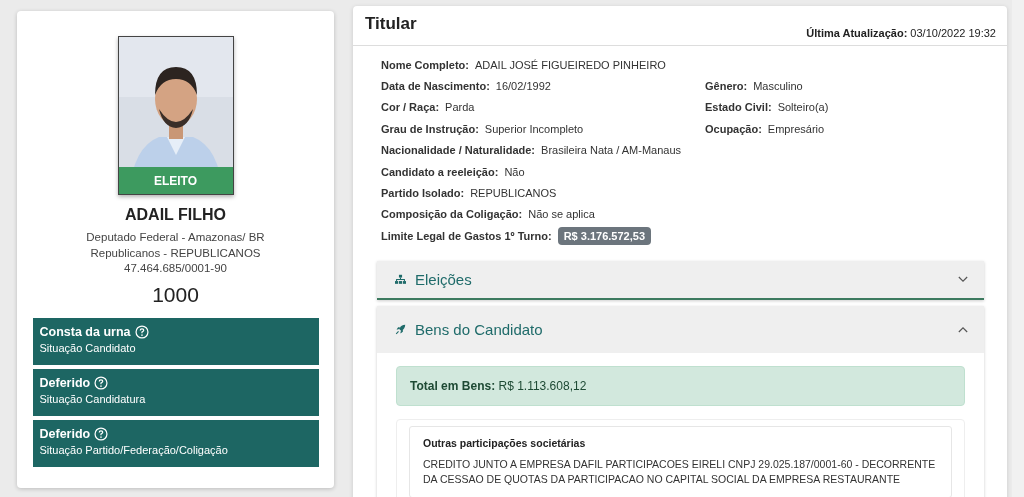  I want to click on field-value: Não, so click(514, 171).